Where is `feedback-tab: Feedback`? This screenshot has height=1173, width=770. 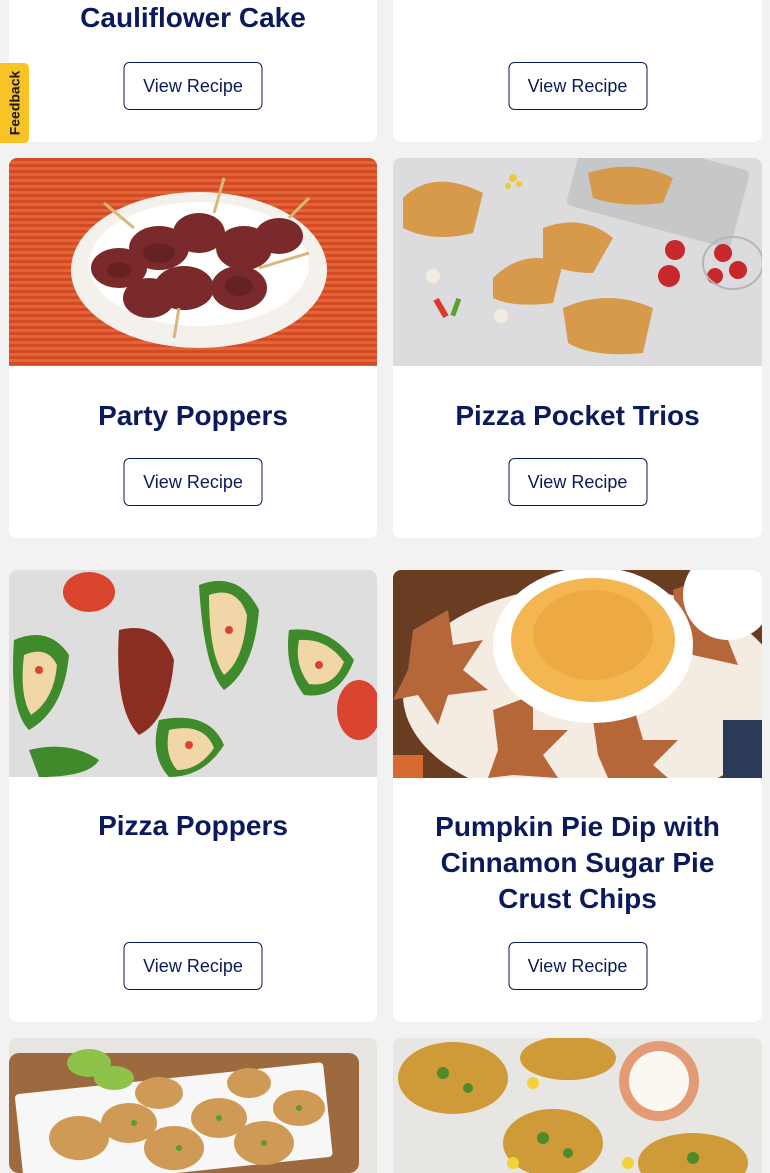
feedback-tab: Feedback is located at coordinates (14, 103).